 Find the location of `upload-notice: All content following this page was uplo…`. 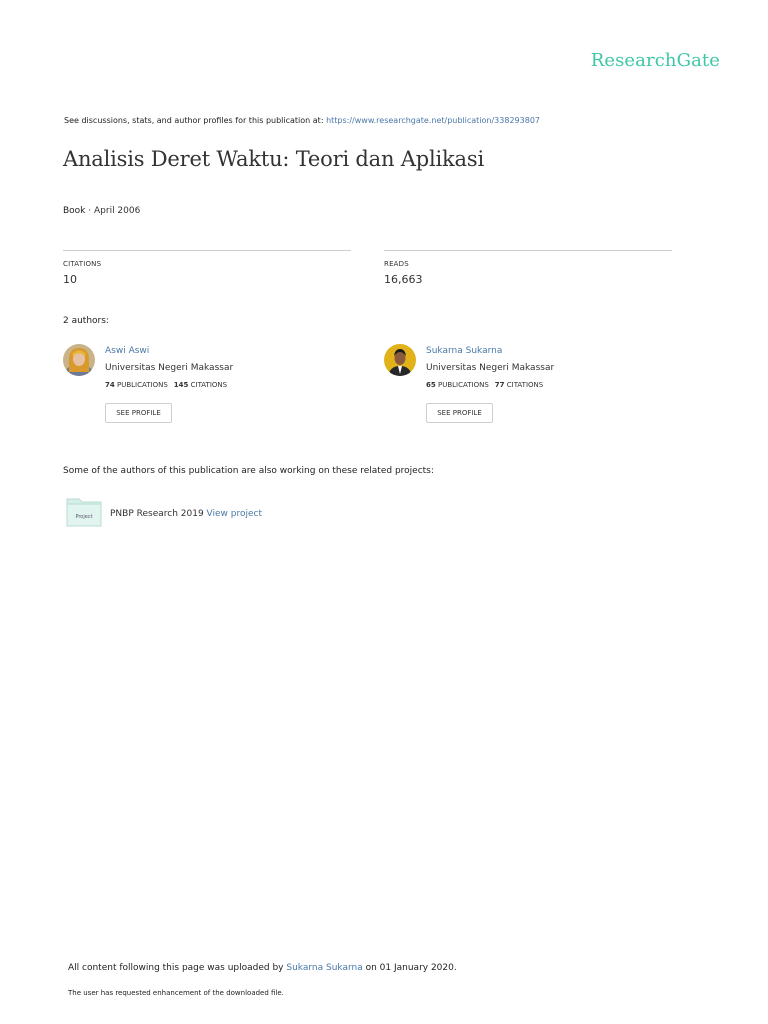

upload-notice: All content following this page was uplo… is located at coordinates (262, 968).